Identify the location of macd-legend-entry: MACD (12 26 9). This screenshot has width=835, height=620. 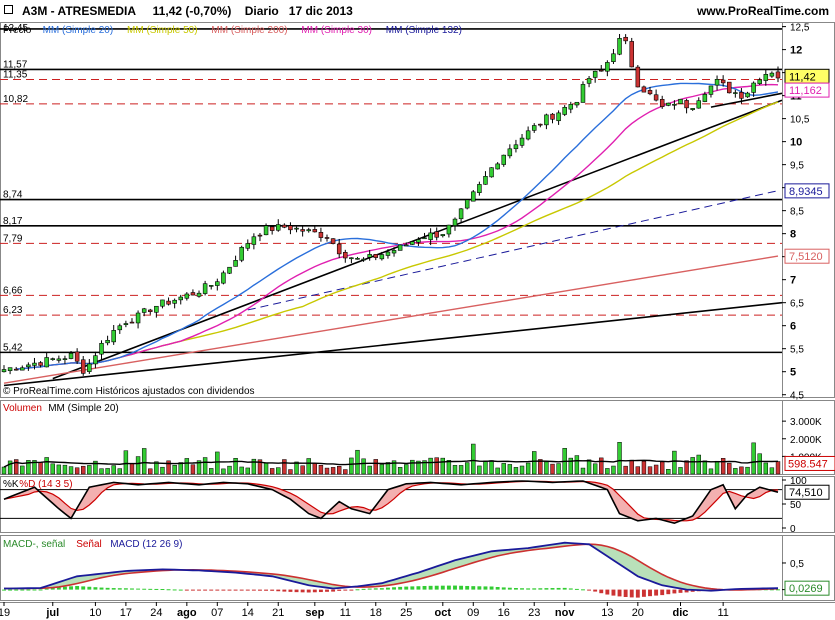
(146, 544).